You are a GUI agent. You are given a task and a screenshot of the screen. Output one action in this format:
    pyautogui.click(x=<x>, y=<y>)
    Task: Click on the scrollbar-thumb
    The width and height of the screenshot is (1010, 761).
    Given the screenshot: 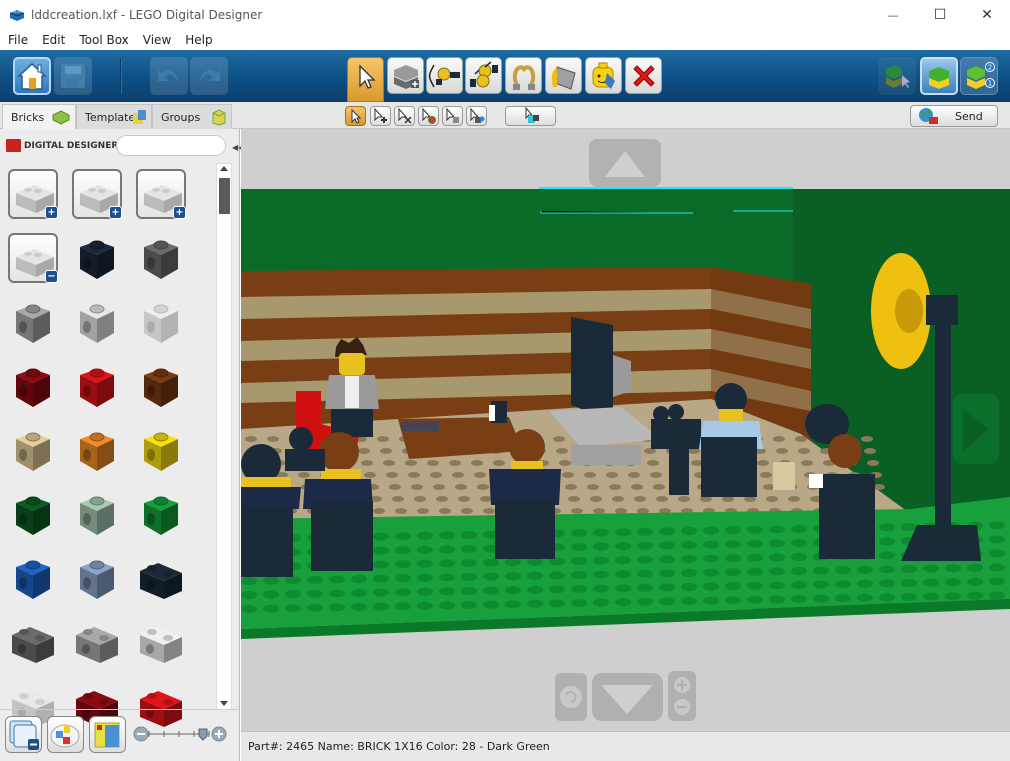 What is the action you would take?
    pyautogui.click(x=224, y=196)
    